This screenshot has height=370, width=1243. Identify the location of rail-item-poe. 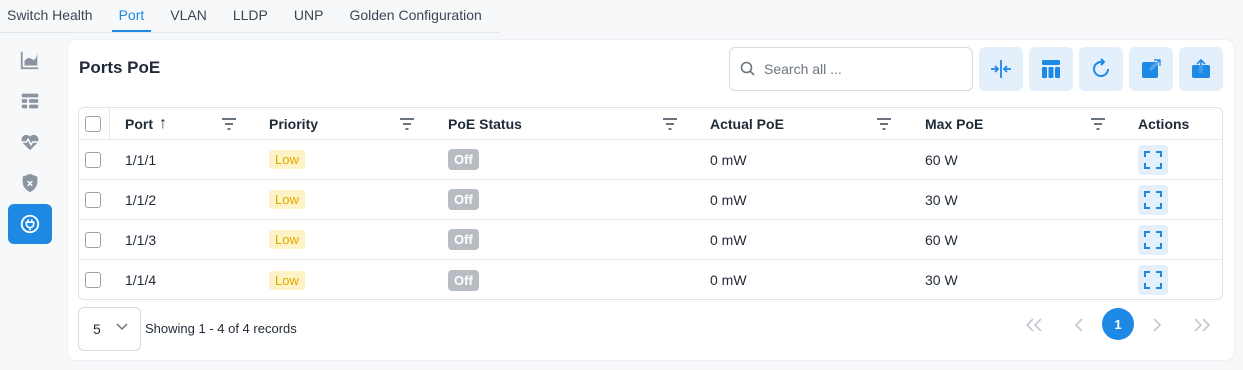
(30, 224).